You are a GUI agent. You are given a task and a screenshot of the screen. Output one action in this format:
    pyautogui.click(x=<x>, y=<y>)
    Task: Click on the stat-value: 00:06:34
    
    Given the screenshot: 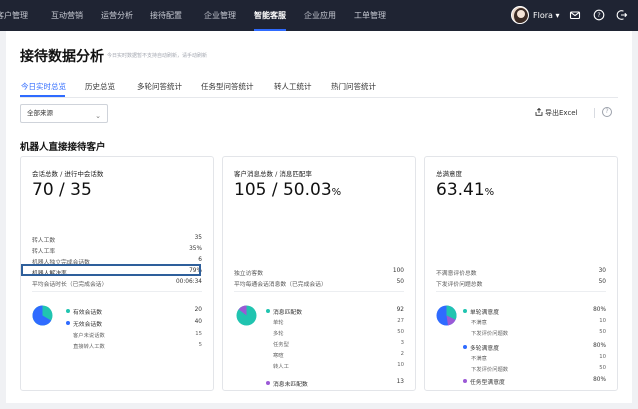 What is the action you would take?
    pyautogui.click(x=188, y=282)
    